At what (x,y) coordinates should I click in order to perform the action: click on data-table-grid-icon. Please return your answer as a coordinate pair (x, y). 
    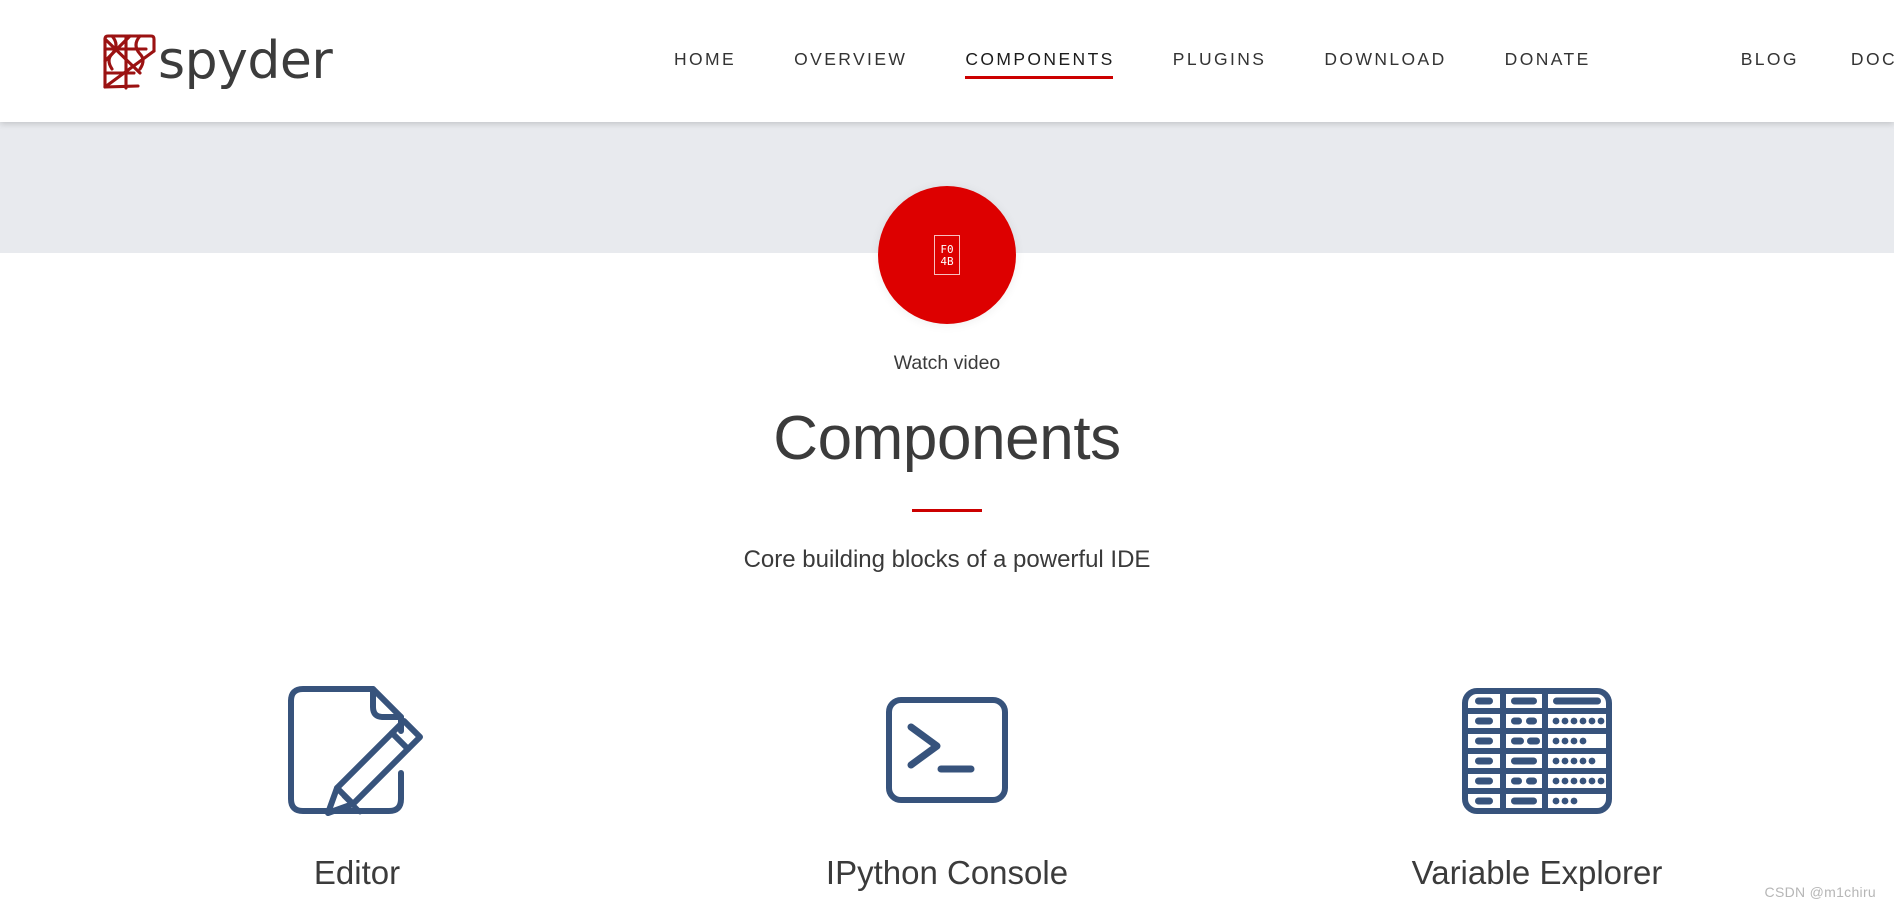
    Looking at the image, I should click on (1537, 745).